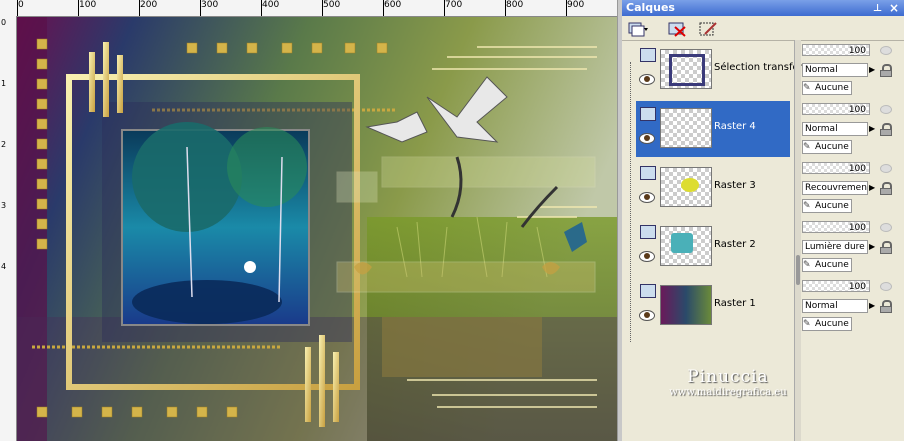 The image size is (904, 441). I want to click on new-layer-icon, so click(638, 29).